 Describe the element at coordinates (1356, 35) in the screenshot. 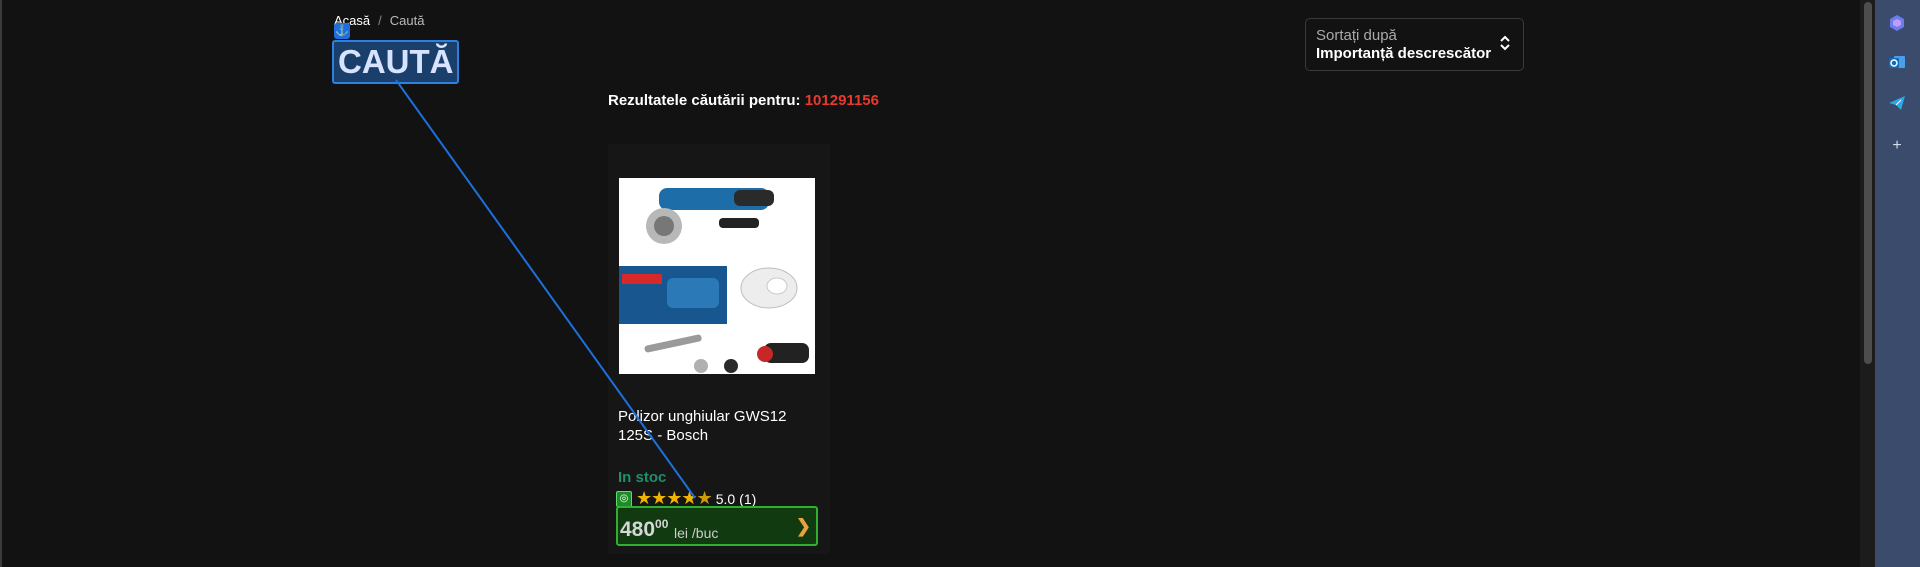

I see `sort-label: Sortați după` at that location.